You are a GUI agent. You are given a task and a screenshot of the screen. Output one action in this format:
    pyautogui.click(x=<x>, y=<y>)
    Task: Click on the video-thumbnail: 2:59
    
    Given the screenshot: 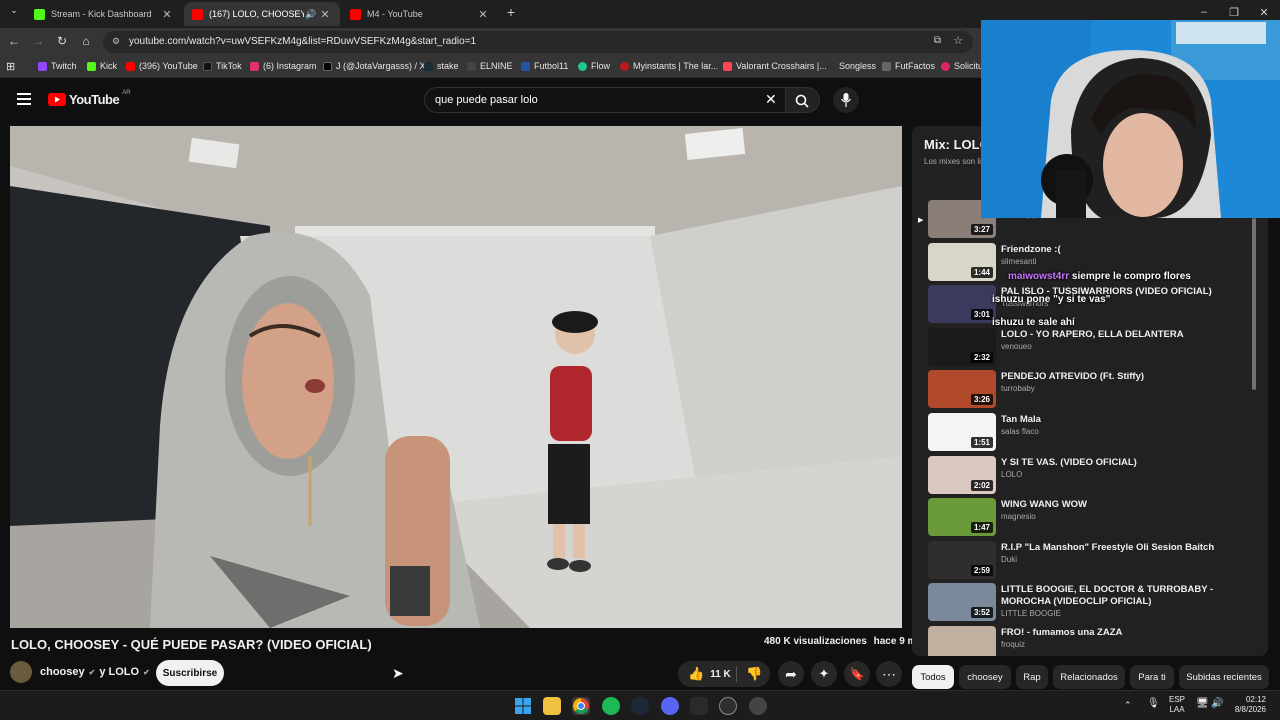 What is the action you would take?
    pyautogui.click(x=962, y=560)
    